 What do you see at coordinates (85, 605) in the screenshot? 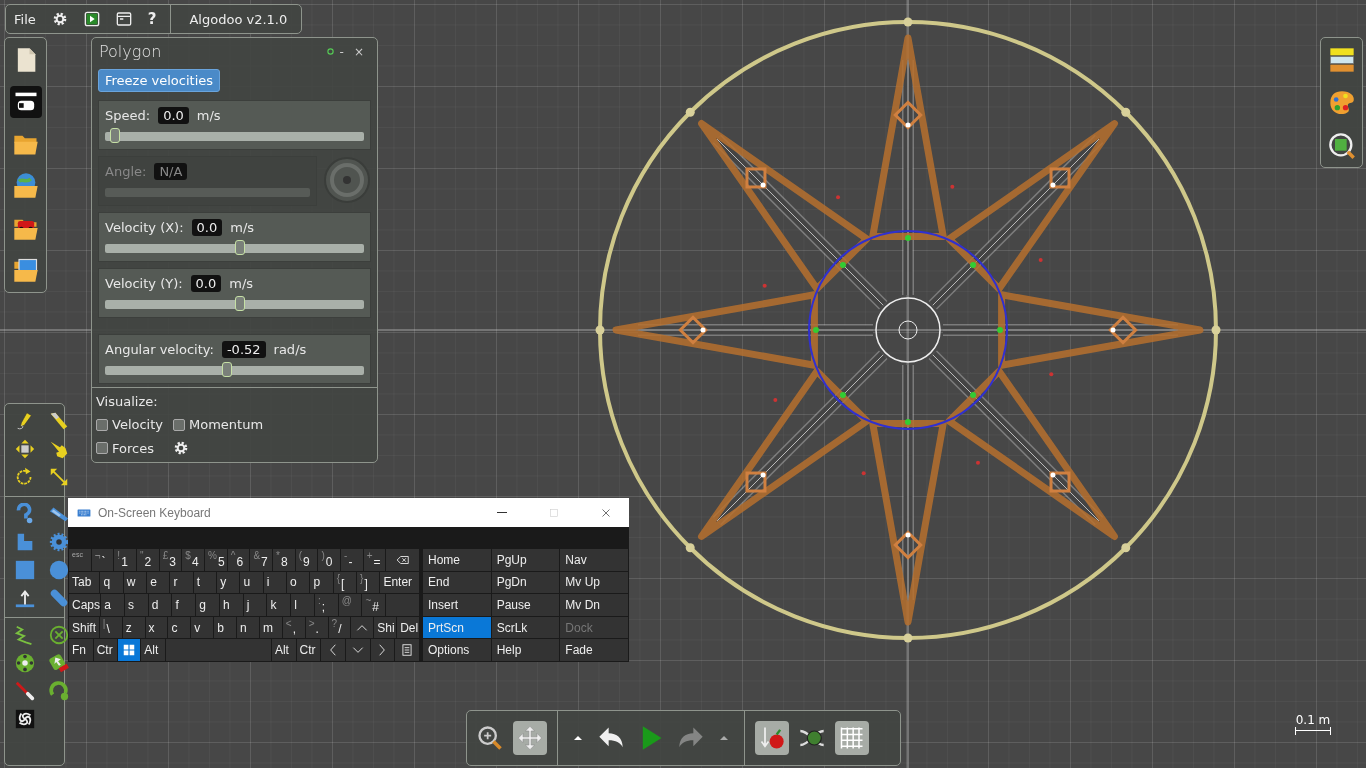
I see `keyboard-key: Caps` at bounding box center [85, 605].